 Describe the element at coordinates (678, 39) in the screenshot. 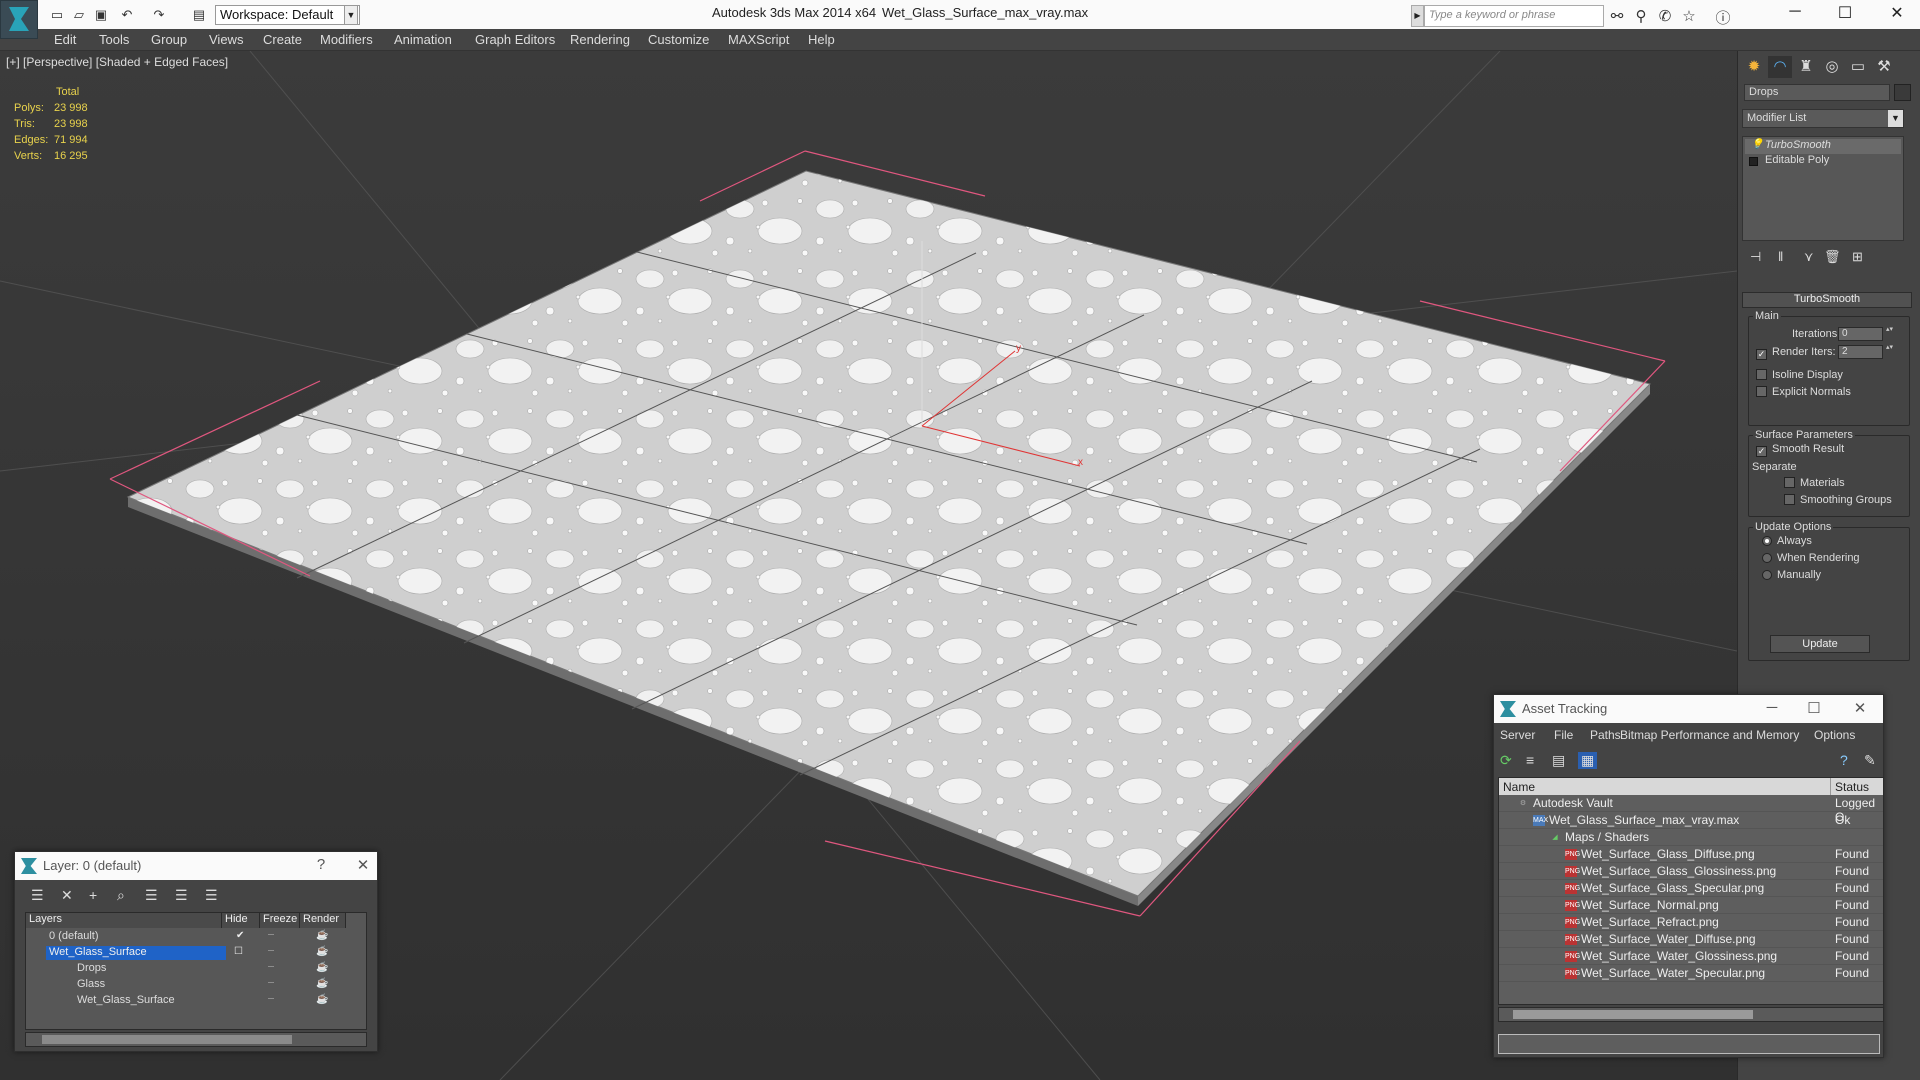

I see `menu-customize: Customize` at that location.